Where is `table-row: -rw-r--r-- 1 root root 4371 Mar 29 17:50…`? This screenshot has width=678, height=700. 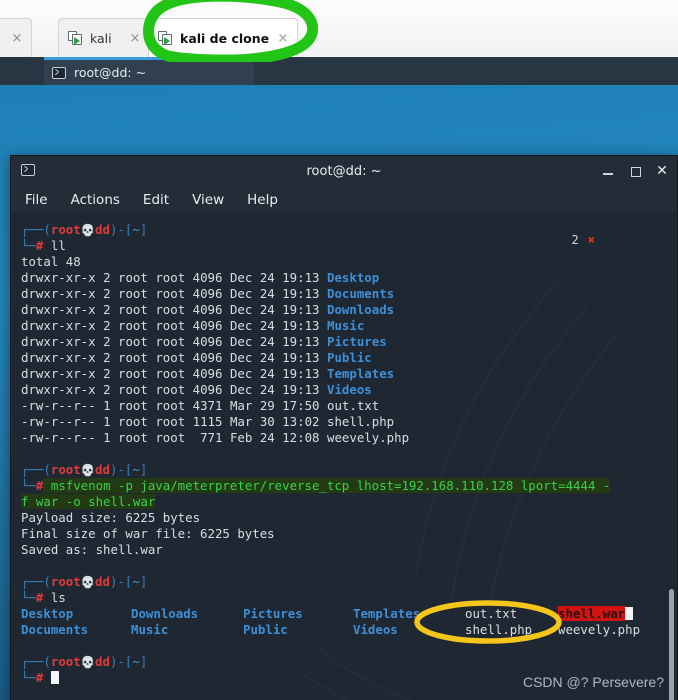 table-row: -rw-r--r-- 1 root root 4371 Mar 29 17:50… is located at coordinates (349, 406).